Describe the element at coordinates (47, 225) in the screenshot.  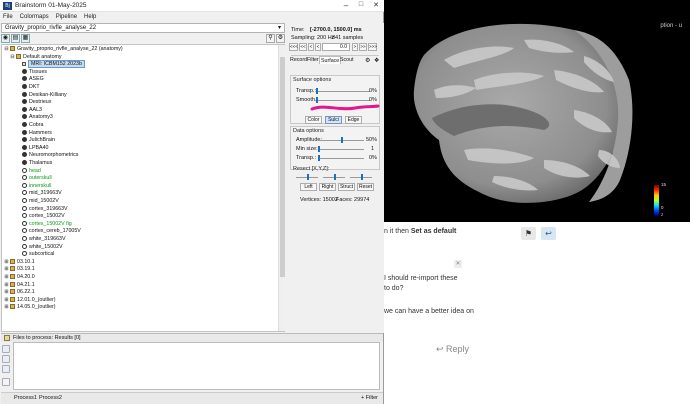
I see `tree-item: cortex_15002V fig` at that location.